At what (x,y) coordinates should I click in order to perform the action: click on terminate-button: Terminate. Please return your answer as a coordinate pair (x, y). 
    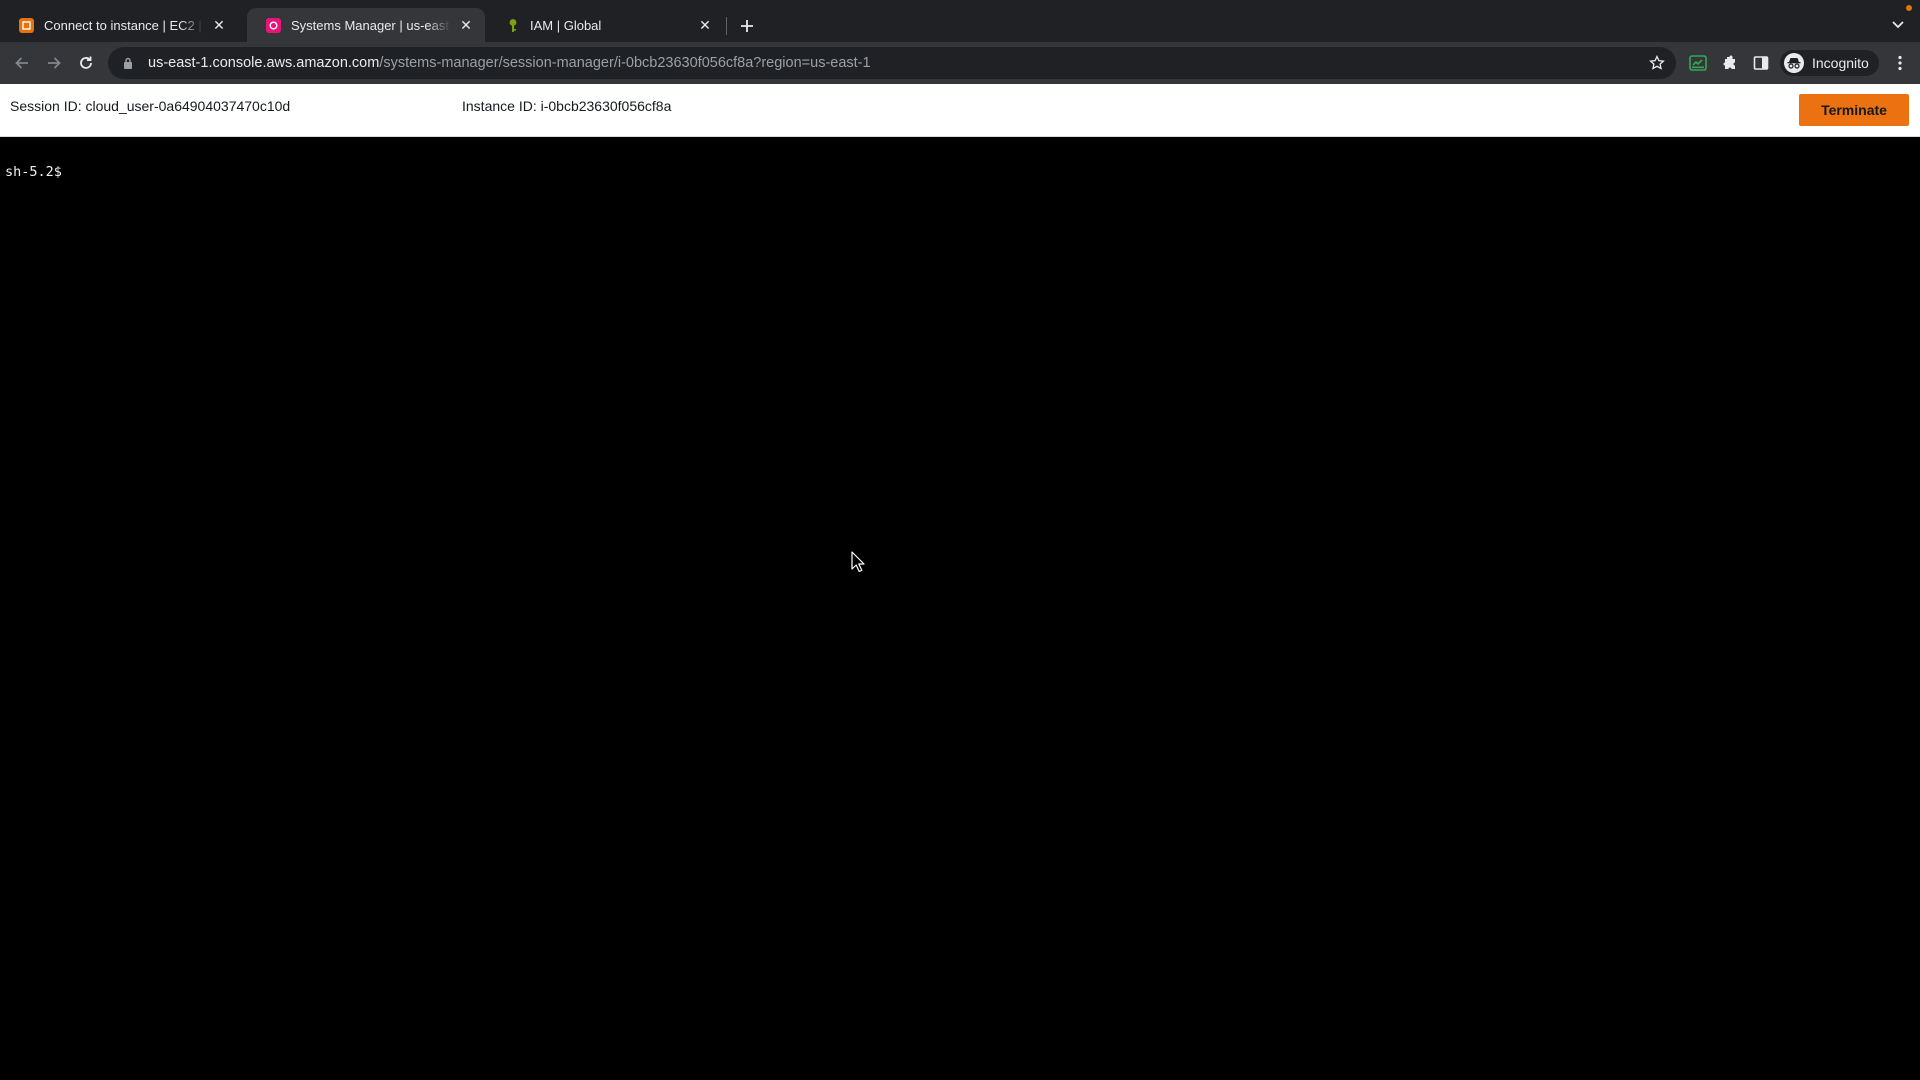
    Looking at the image, I should click on (1854, 110).